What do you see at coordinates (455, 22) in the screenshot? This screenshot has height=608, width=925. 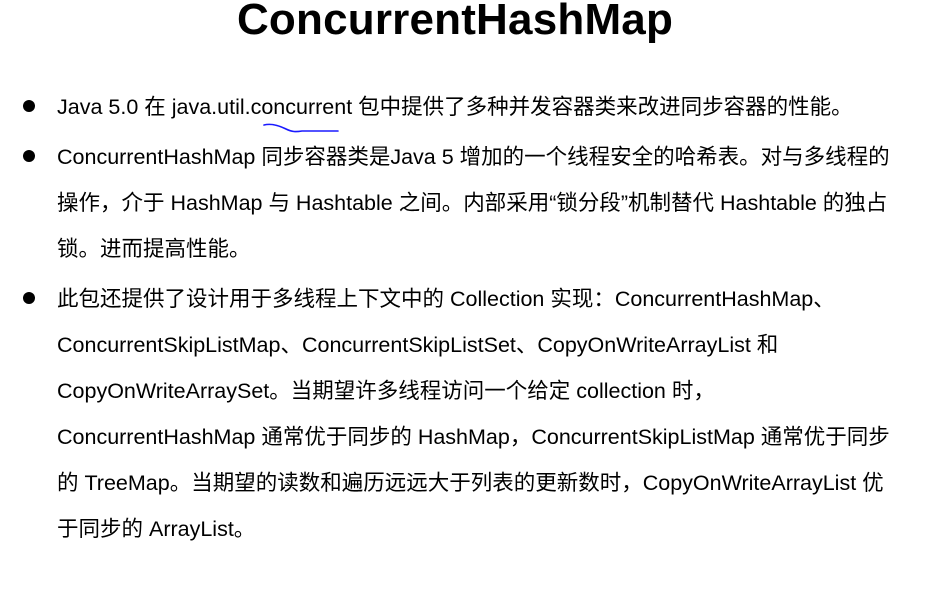 I see `slide-title: ConcurrentHashMap` at bounding box center [455, 22].